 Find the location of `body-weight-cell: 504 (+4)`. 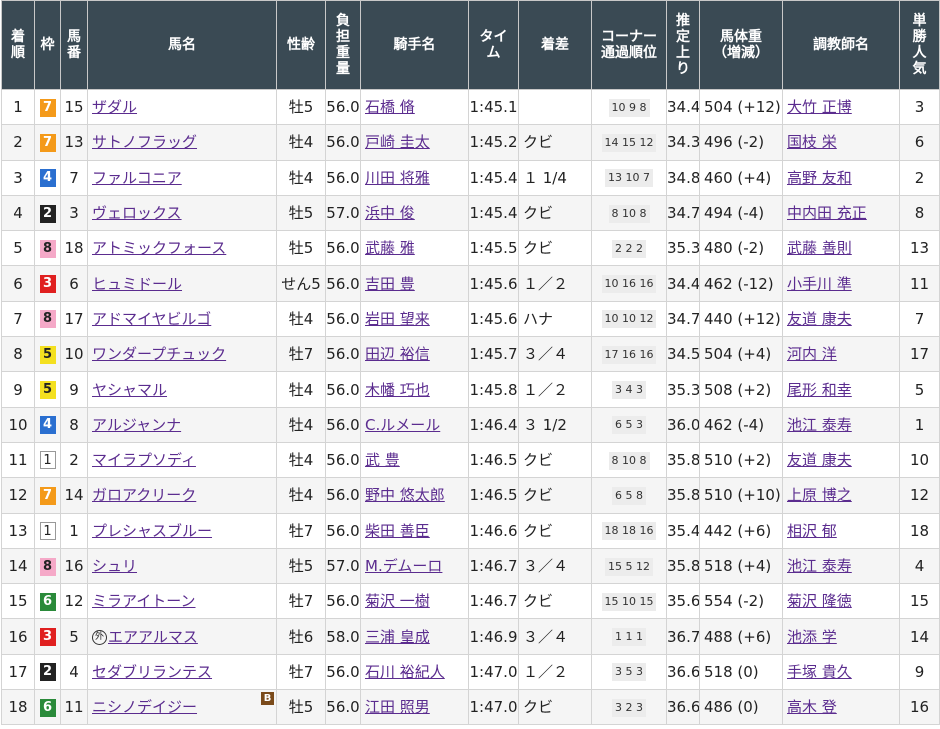

body-weight-cell: 504 (+4) is located at coordinates (741, 354).